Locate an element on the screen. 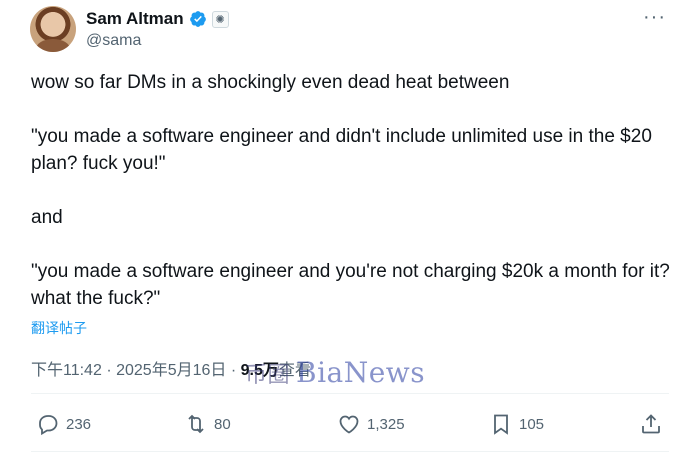 Image resolution: width=700 pixels, height=466 pixels. repost-count: 80 is located at coordinates (222, 424).